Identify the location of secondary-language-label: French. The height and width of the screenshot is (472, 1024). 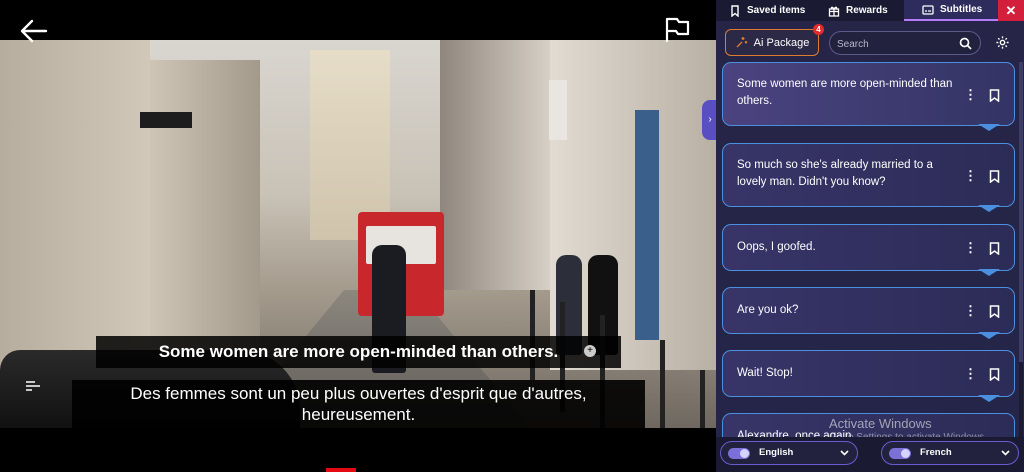
(936, 452).